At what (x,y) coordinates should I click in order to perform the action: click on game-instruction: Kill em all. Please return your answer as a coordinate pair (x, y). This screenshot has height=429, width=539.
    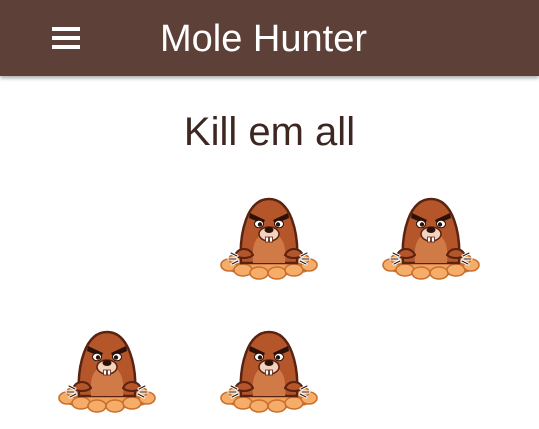
    Looking at the image, I should click on (269, 132).